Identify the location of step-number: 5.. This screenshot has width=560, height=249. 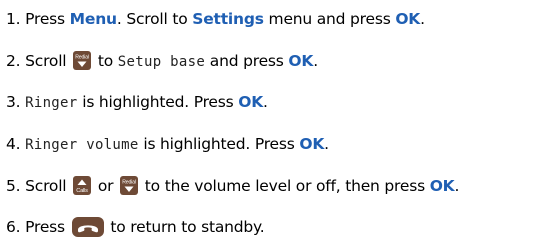
(13, 186).